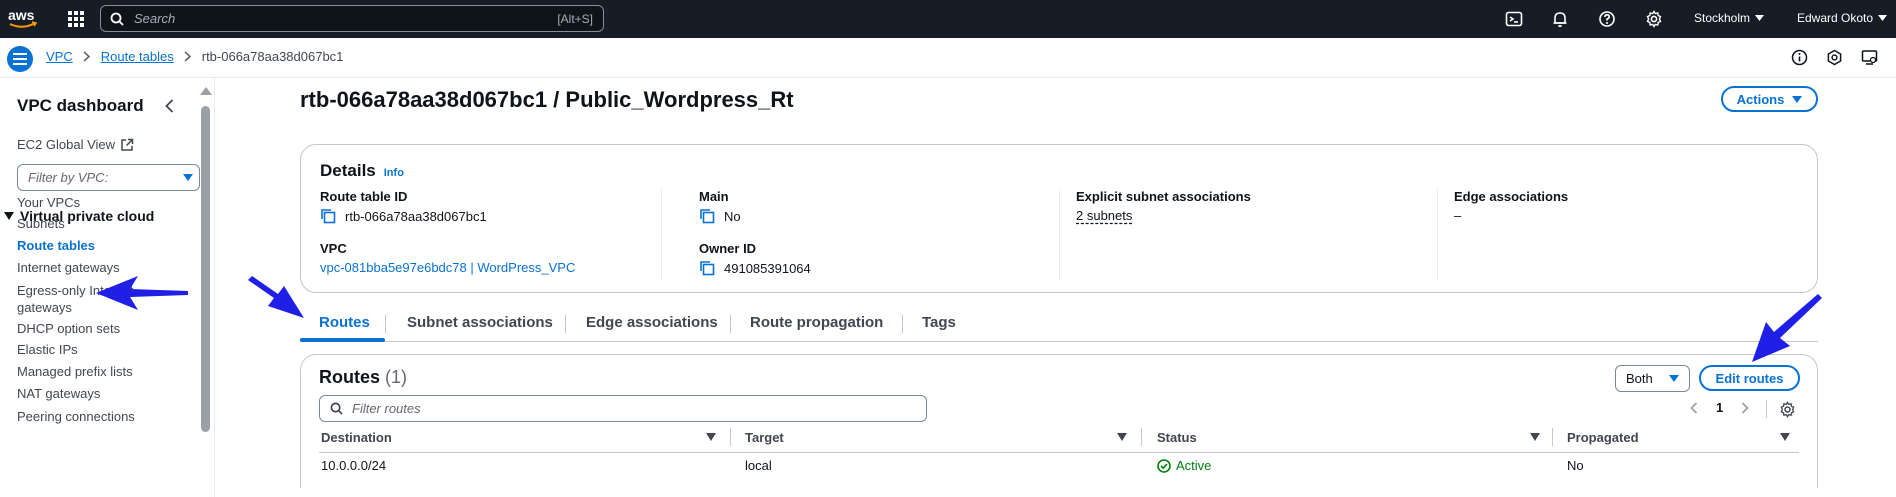 The image size is (1896, 497). I want to click on owner-id-text: 491085391064, so click(767, 268).